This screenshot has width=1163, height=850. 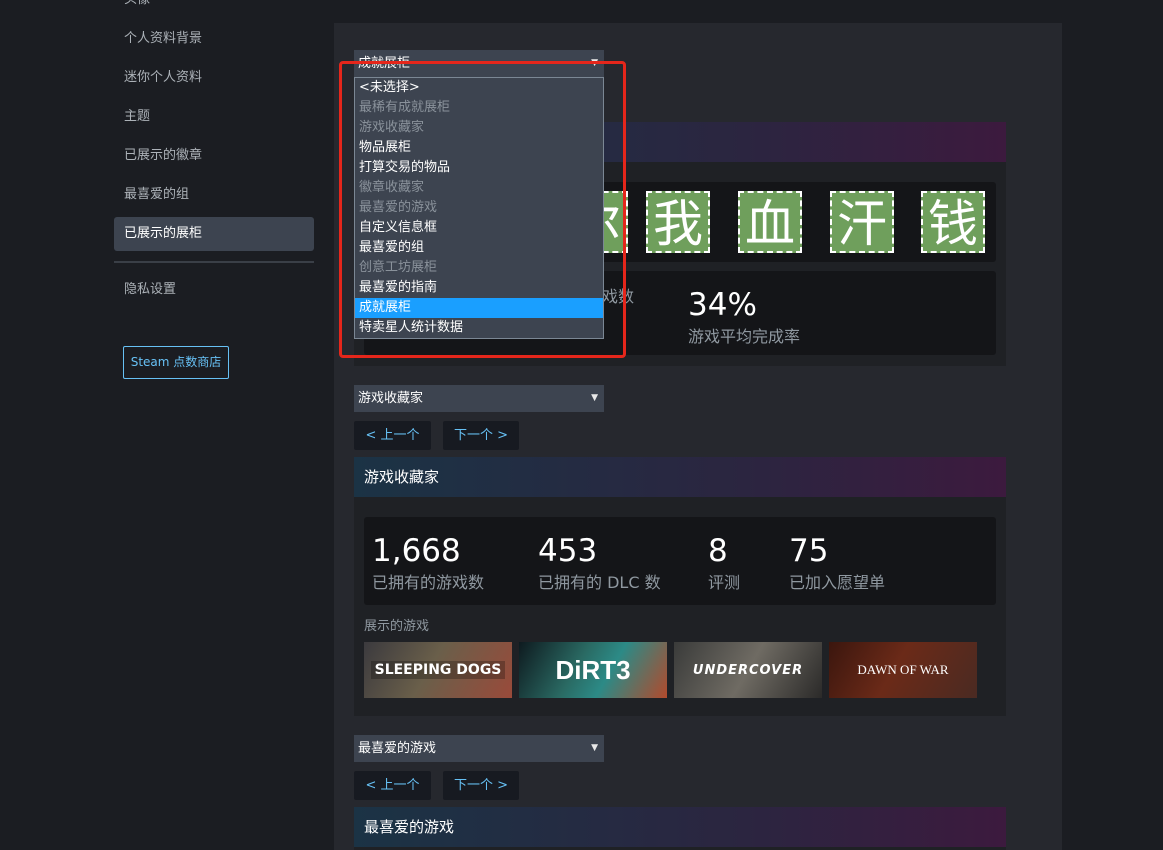 I want to click on showcase-3-prev-button: < 上一个, so click(x=392, y=785).